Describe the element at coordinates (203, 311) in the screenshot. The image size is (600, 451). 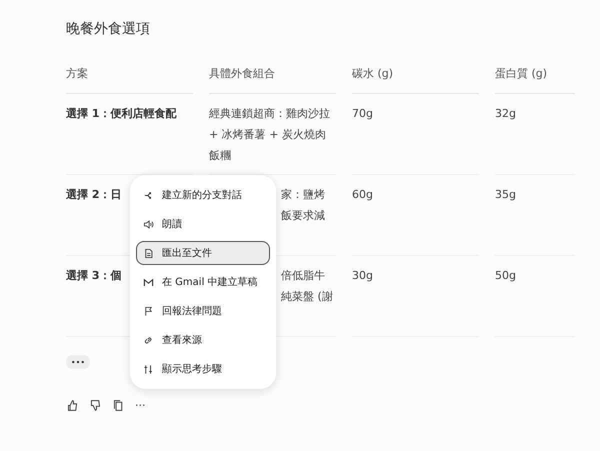
I see `menu-item: 回報法律問題` at that location.